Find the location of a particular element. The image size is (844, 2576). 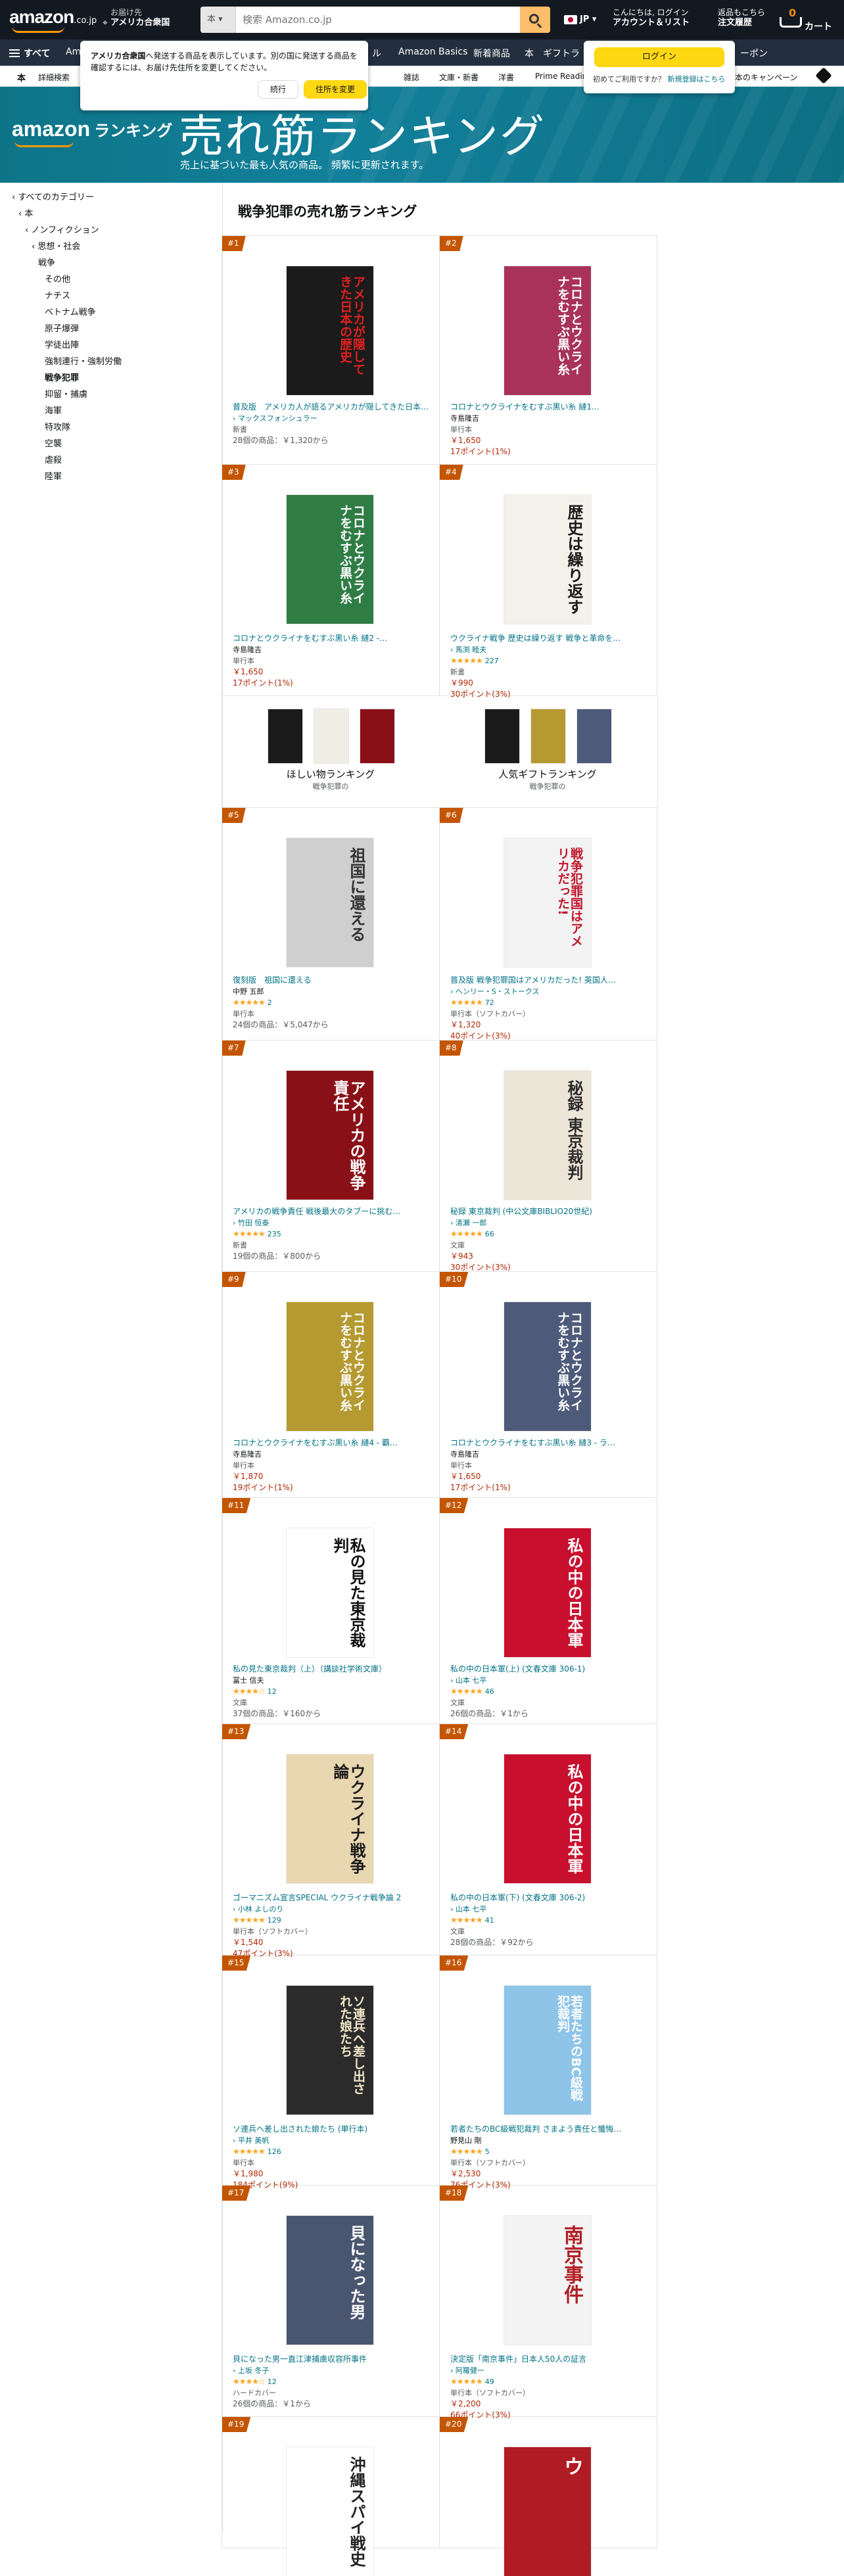

continue-button: 続行 is located at coordinates (278, 89).